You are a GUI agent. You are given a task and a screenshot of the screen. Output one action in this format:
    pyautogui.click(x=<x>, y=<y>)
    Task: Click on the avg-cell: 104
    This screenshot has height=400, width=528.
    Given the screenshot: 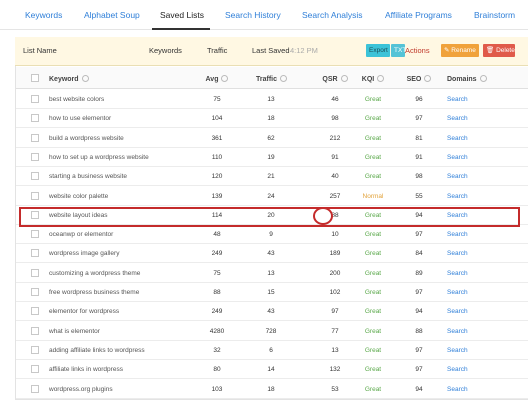 What is the action you would take?
    pyautogui.click(x=217, y=118)
    